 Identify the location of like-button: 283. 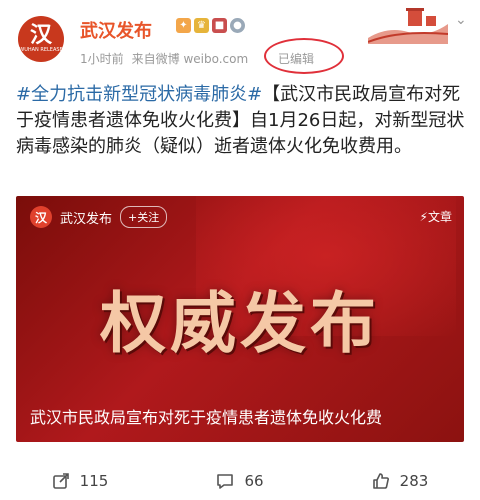
(400, 481).